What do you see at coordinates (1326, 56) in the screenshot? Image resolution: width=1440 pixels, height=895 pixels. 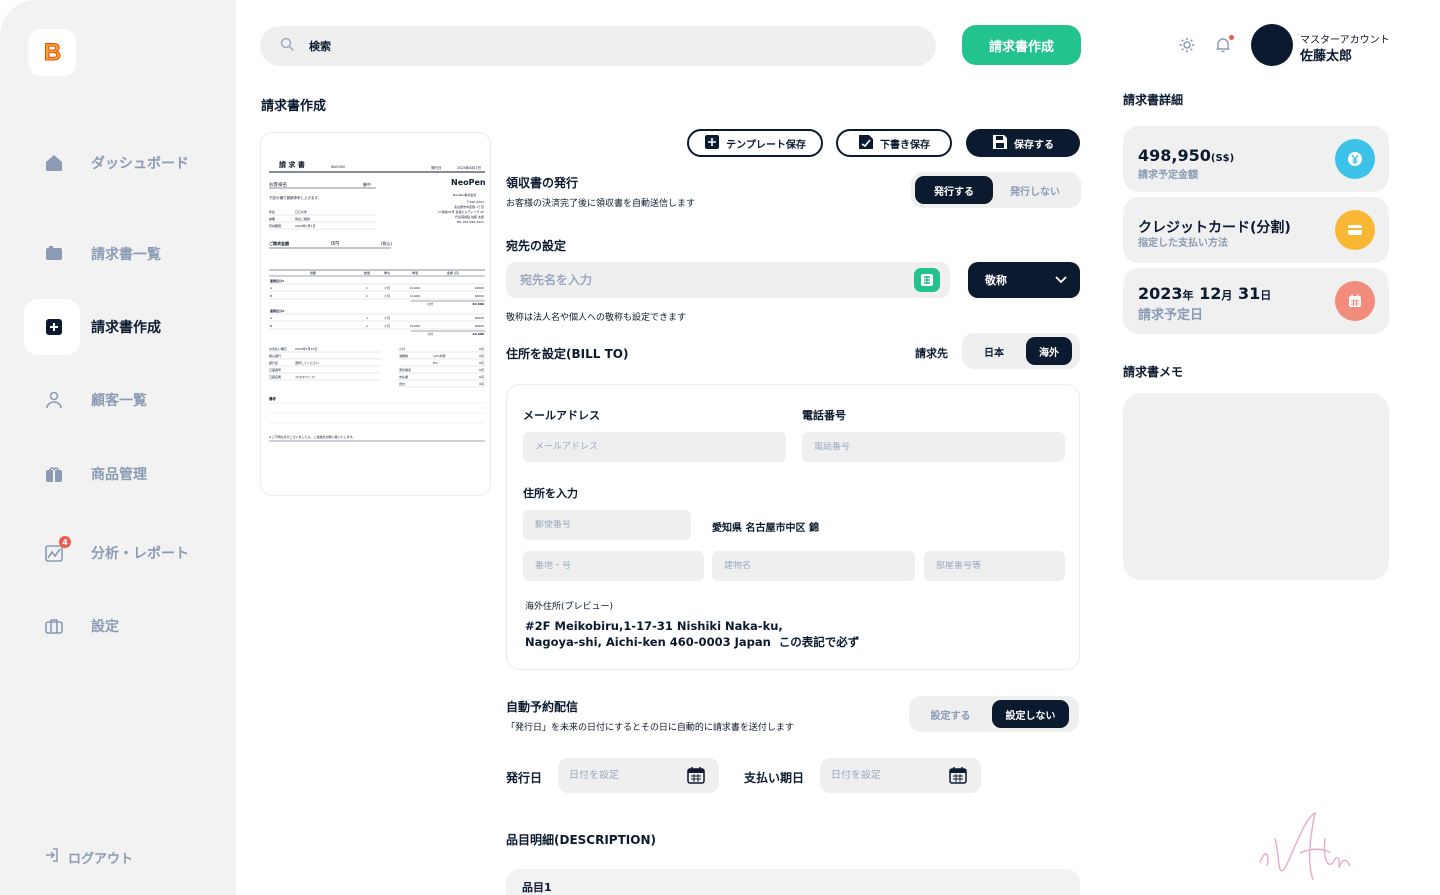 I see `account-name: 佐藤太郎` at bounding box center [1326, 56].